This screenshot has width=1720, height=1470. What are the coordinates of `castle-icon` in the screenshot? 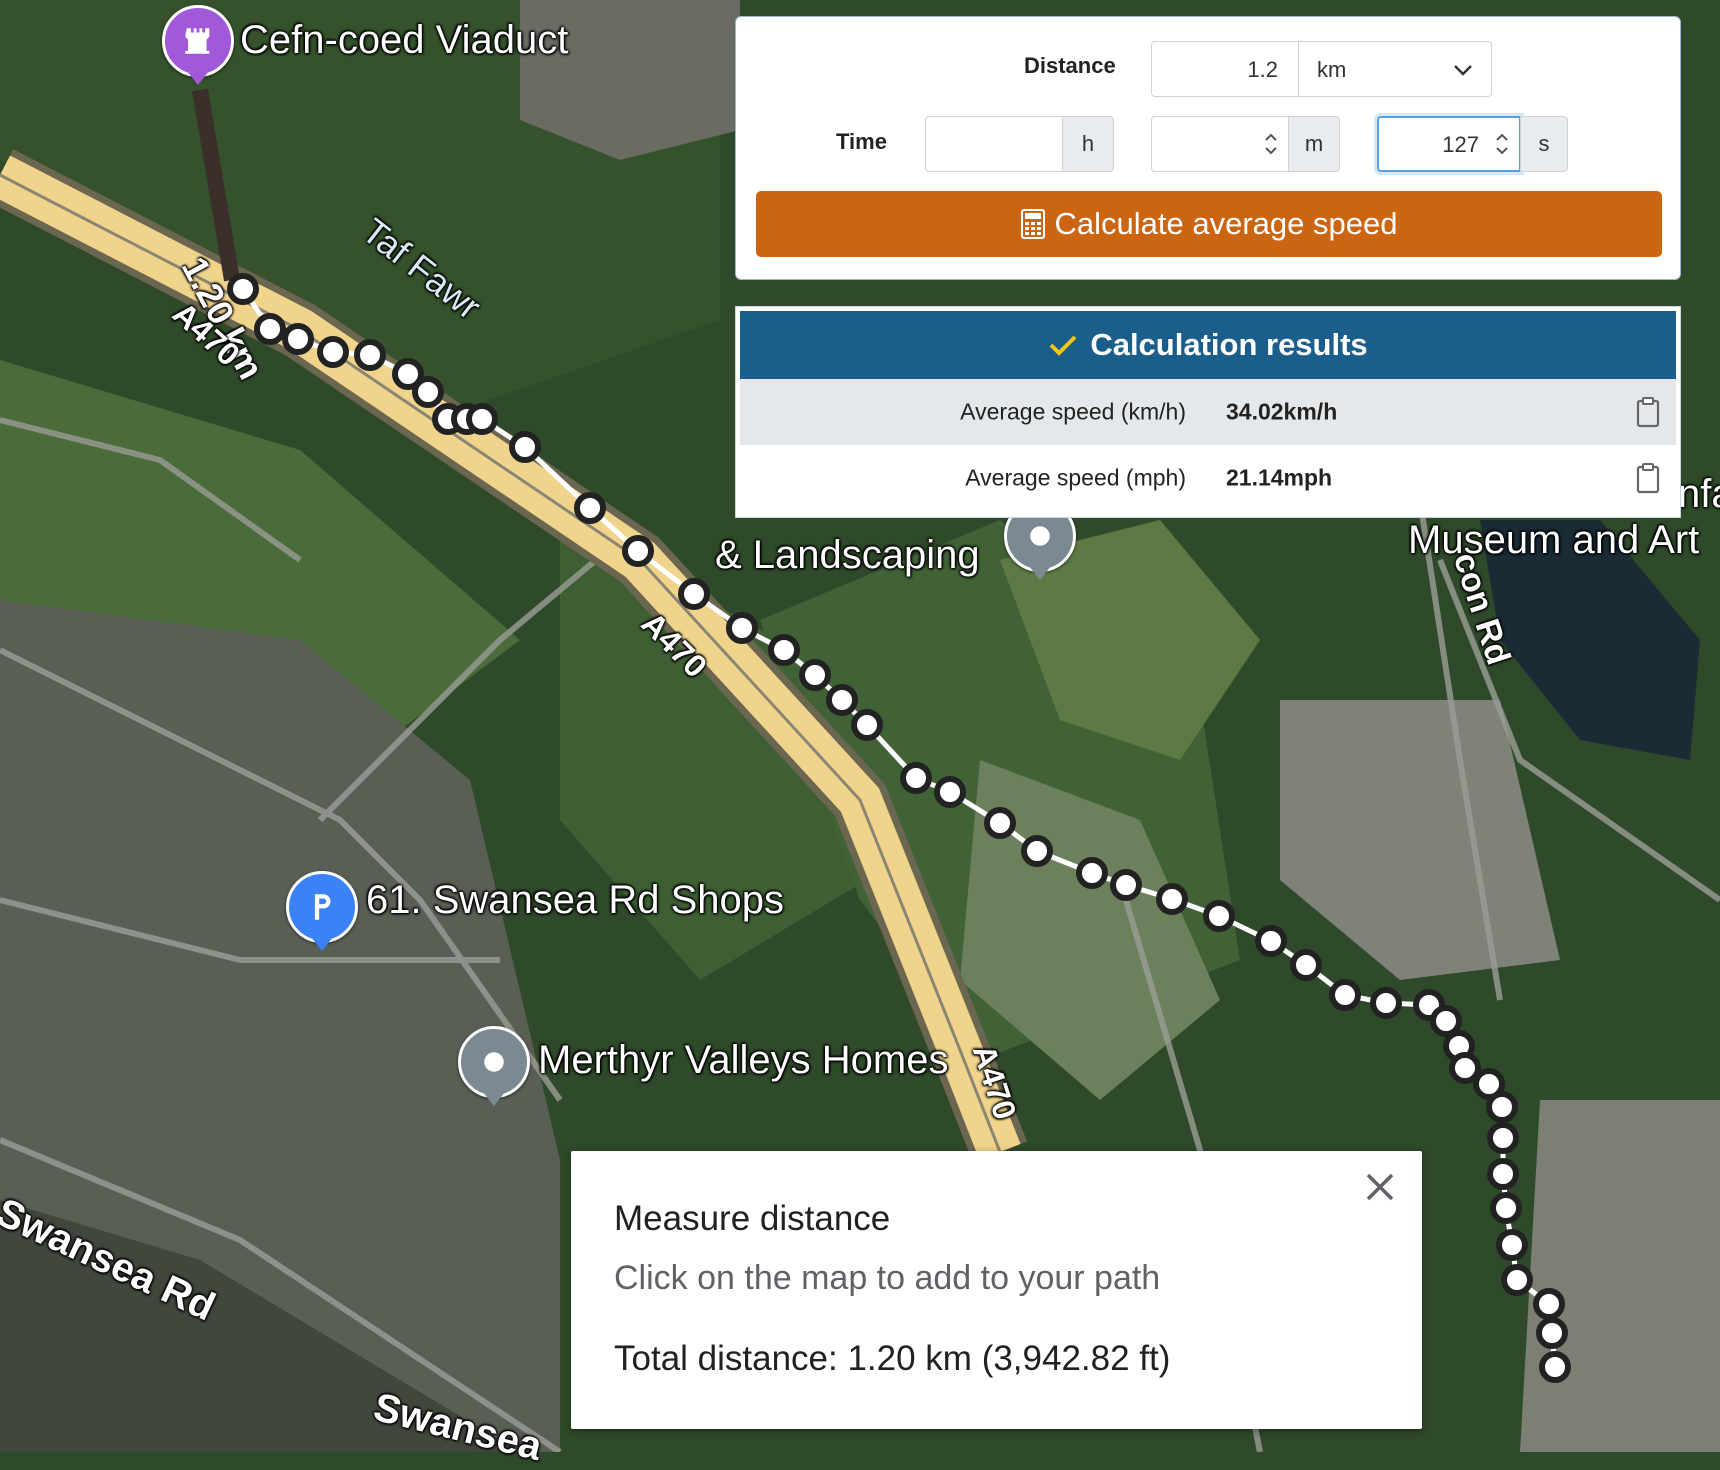 It's located at (197, 41).